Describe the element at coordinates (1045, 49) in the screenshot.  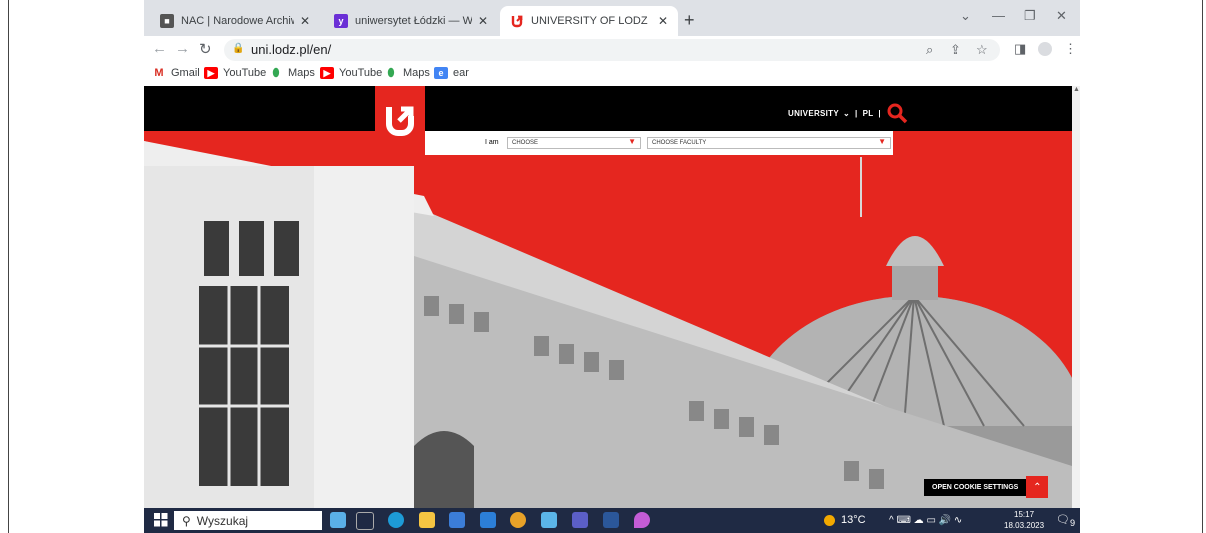
I see `profile-avatar-icon` at that location.